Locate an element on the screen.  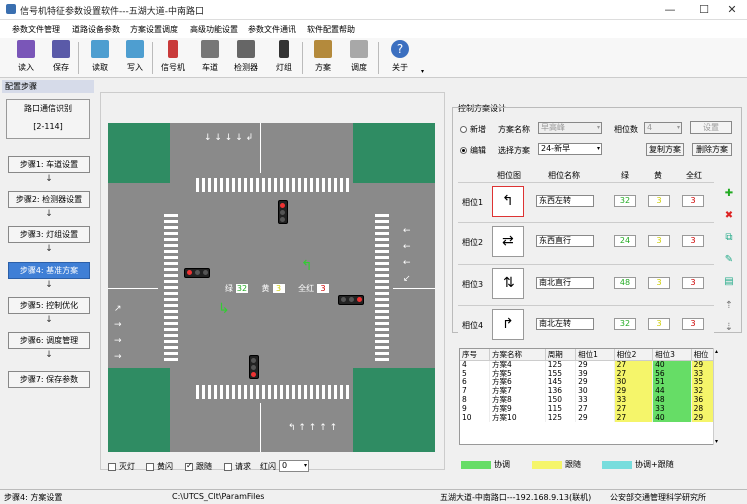
lane-arrows-north: ↓ ↓ ↓ ↓ ↲ is located at coordinates (229, 138).